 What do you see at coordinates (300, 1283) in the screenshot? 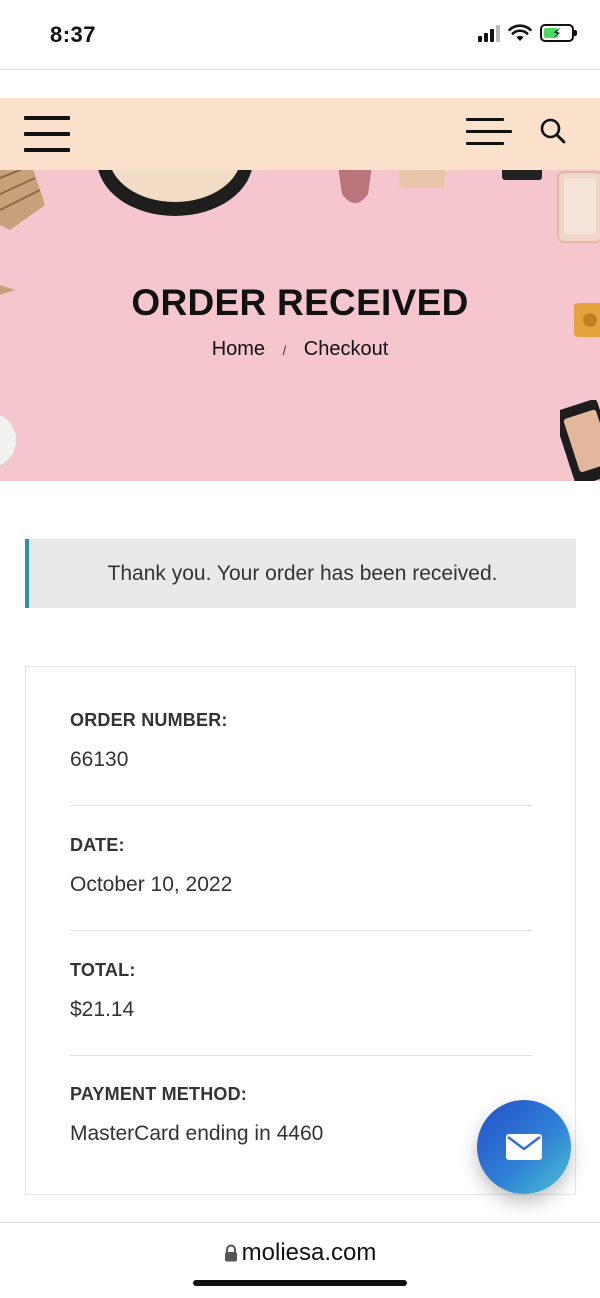
I see `home-indicator` at bounding box center [300, 1283].